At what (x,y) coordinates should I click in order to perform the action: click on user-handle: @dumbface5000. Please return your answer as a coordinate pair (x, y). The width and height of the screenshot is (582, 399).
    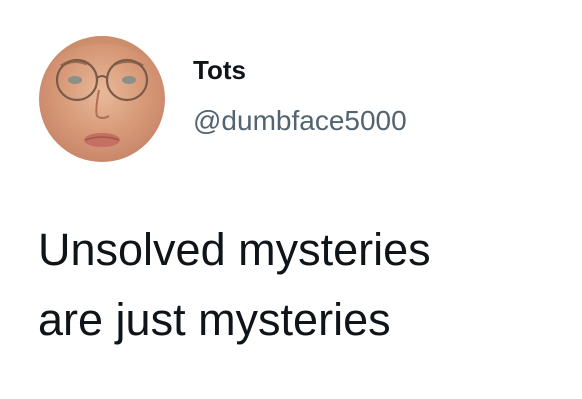
    Looking at the image, I should click on (300, 121).